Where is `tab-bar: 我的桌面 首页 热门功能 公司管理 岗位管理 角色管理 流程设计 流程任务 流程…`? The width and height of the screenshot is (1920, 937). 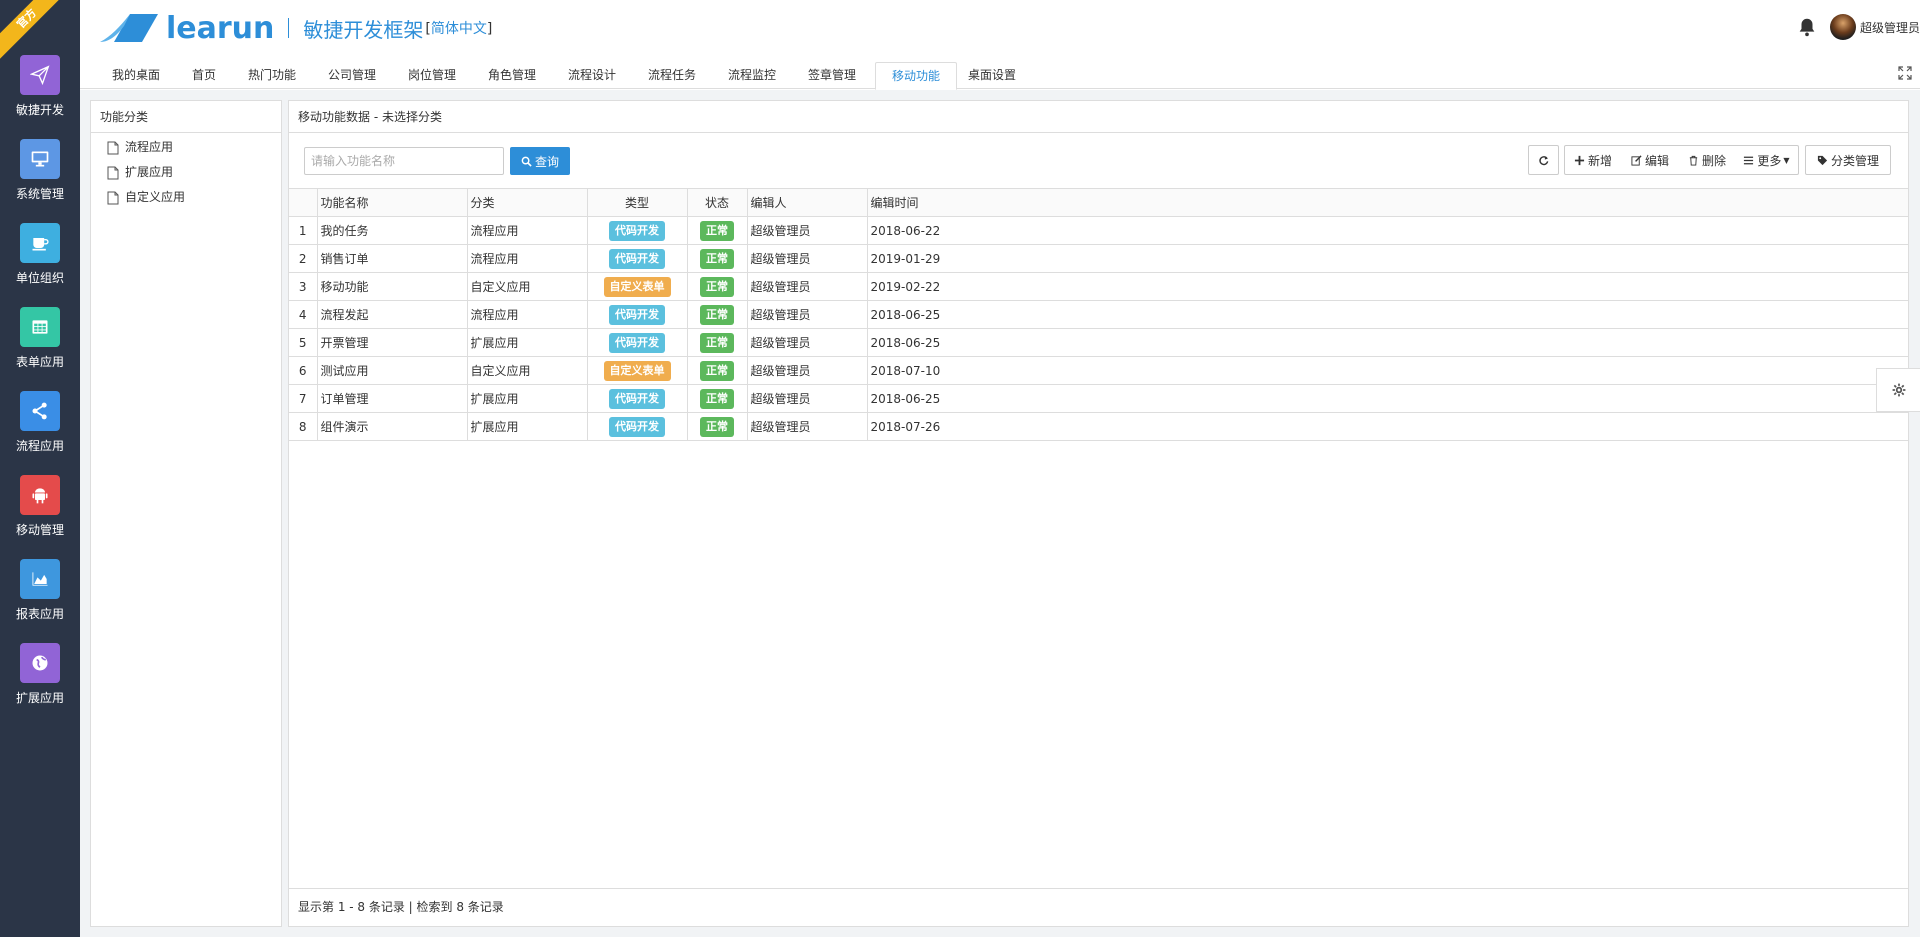
tab-bar: 我的桌面 首页 热门功能 公司管理 岗位管理 角色管理 流程设计 流程任务 流程… is located at coordinates (1000, 74).